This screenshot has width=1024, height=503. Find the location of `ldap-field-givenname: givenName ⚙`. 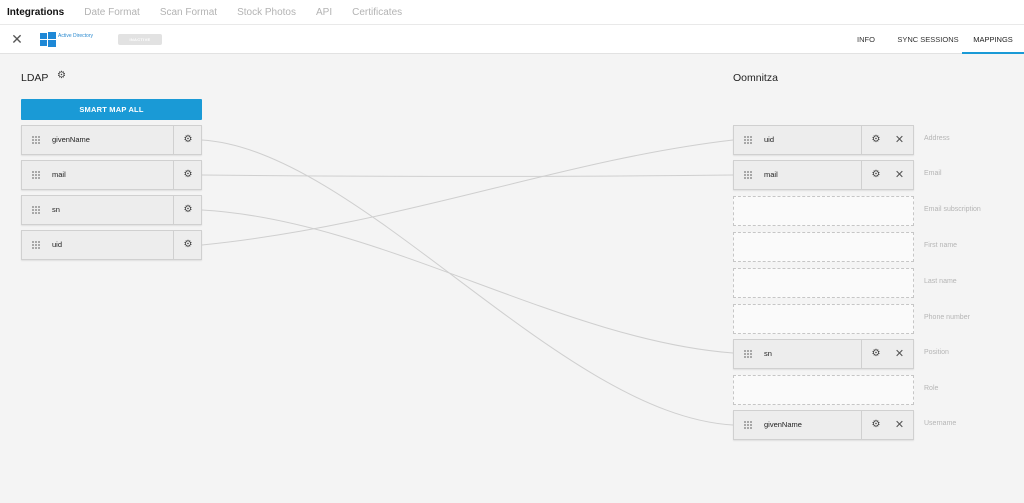

ldap-field-givenname: givenName ⚙ is located at coordinates (111, 140).